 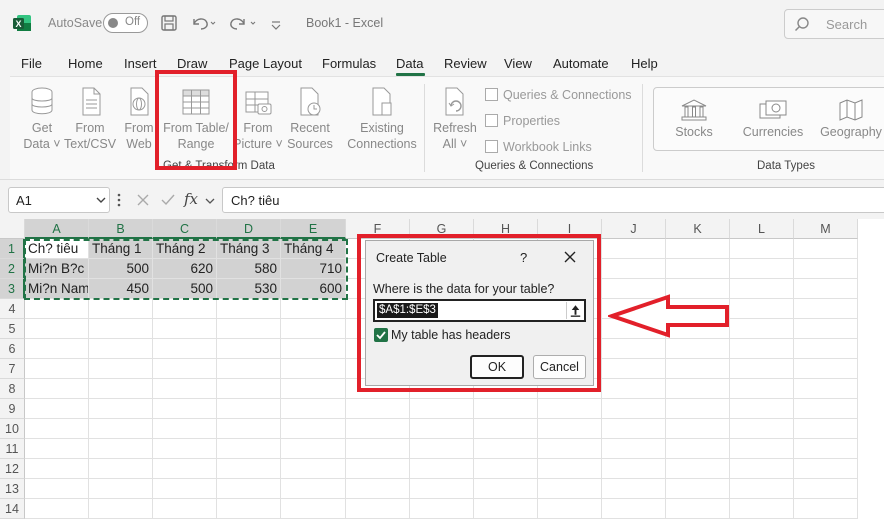 I want to click on search-box: Search, so click(x=834, y=24).